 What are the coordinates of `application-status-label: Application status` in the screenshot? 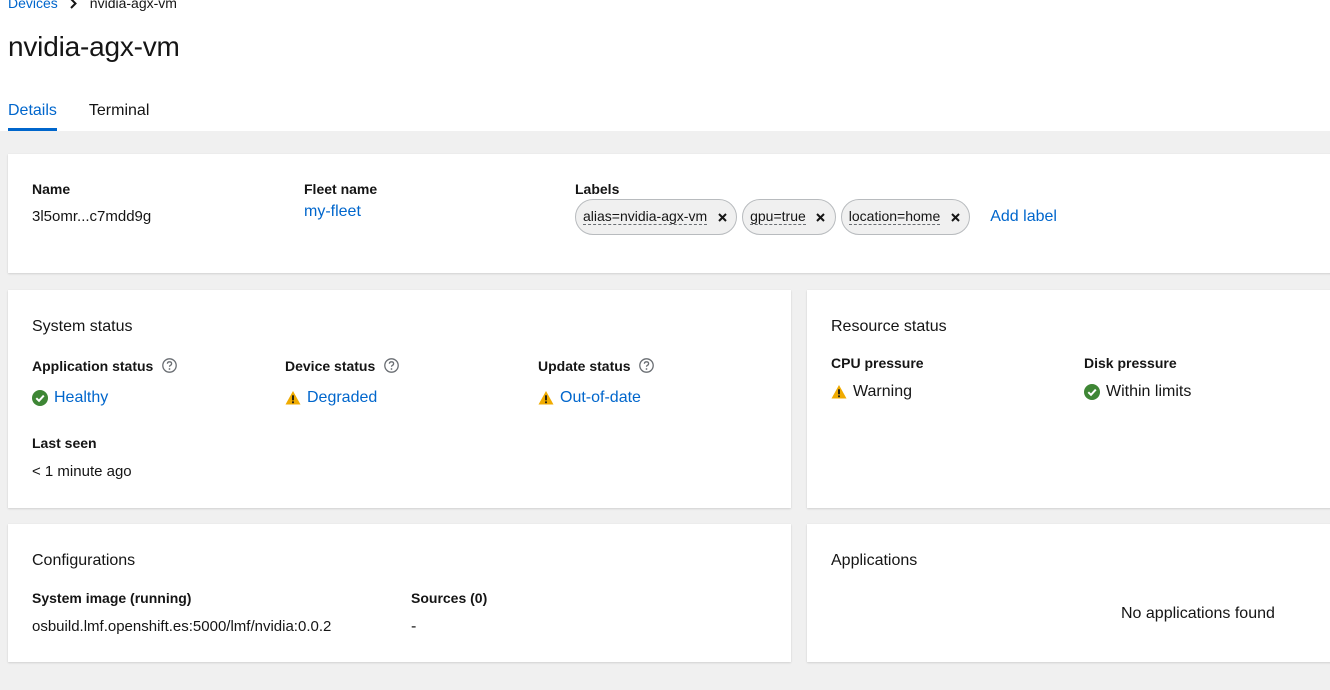 It's located at (105, 366).